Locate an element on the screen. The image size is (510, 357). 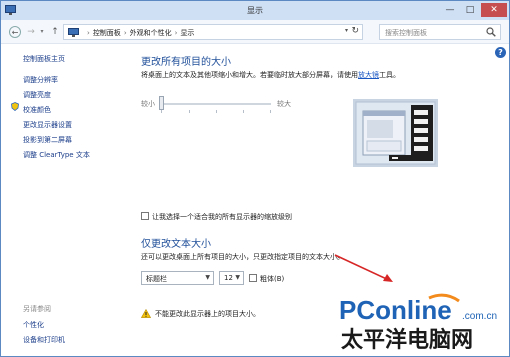
sidebar-item-change-display-settings: 更改显示器设置 is located at coordinates (47, 125).